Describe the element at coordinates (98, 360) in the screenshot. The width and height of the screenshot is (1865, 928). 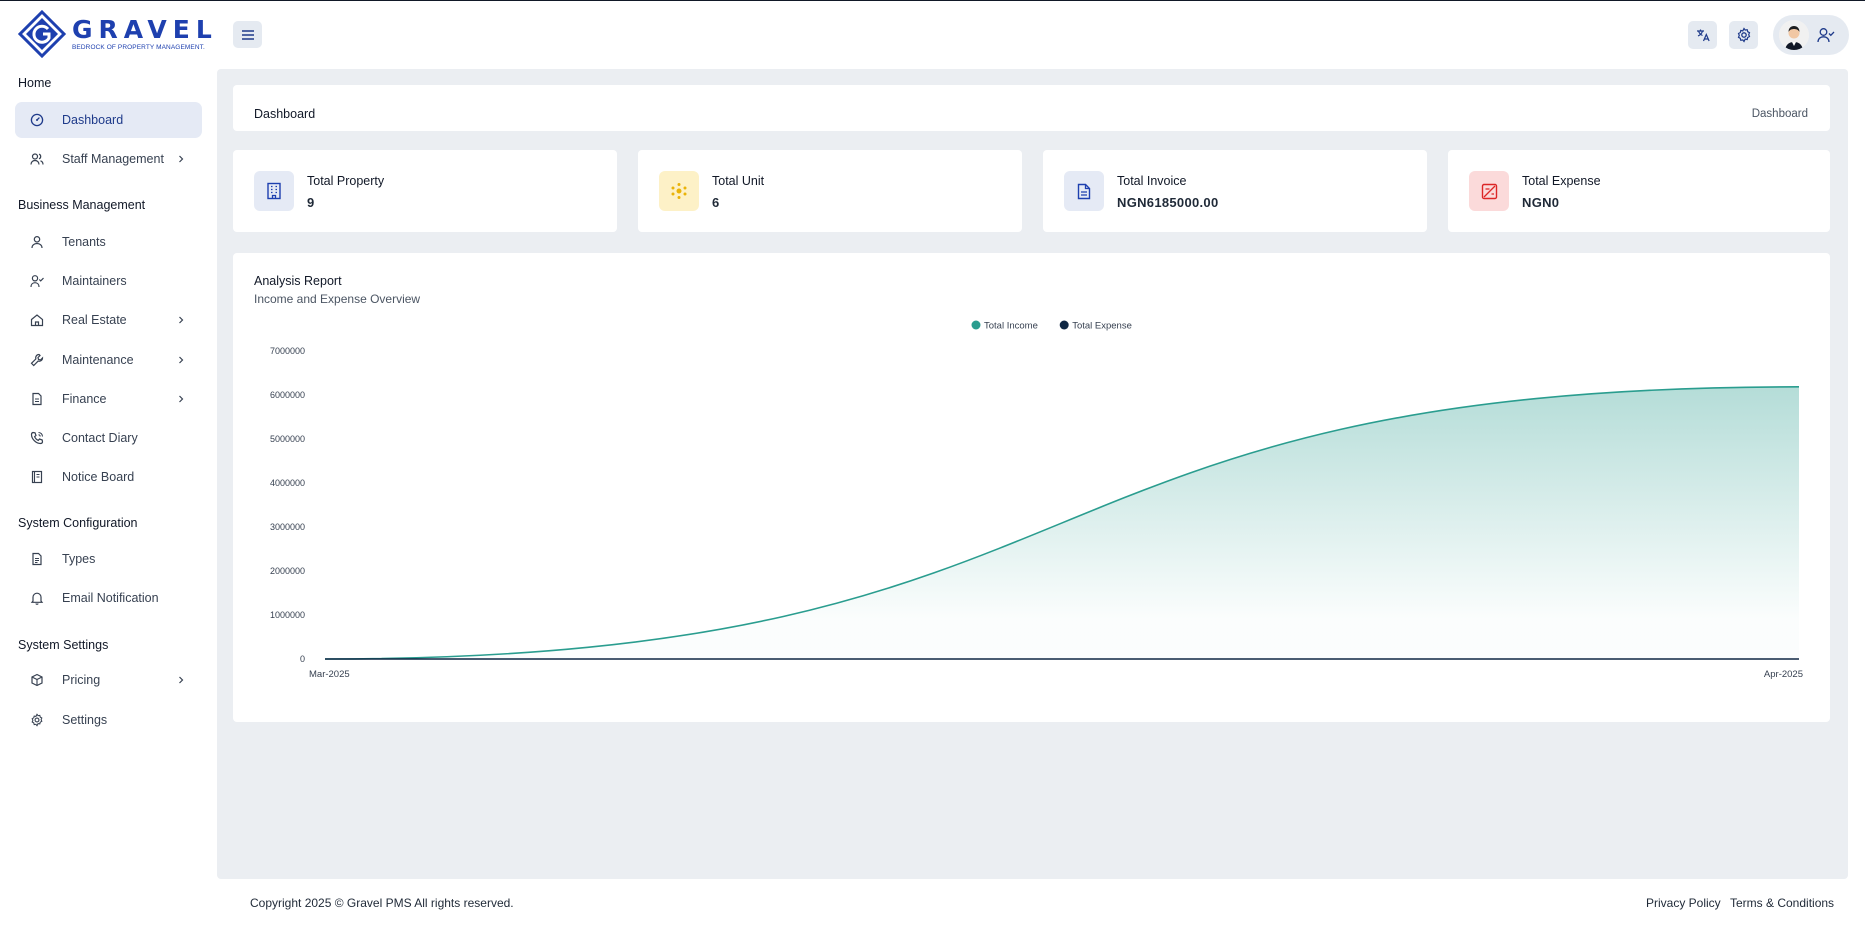
I see `sidebar-item-label: Maintenance` at that location.